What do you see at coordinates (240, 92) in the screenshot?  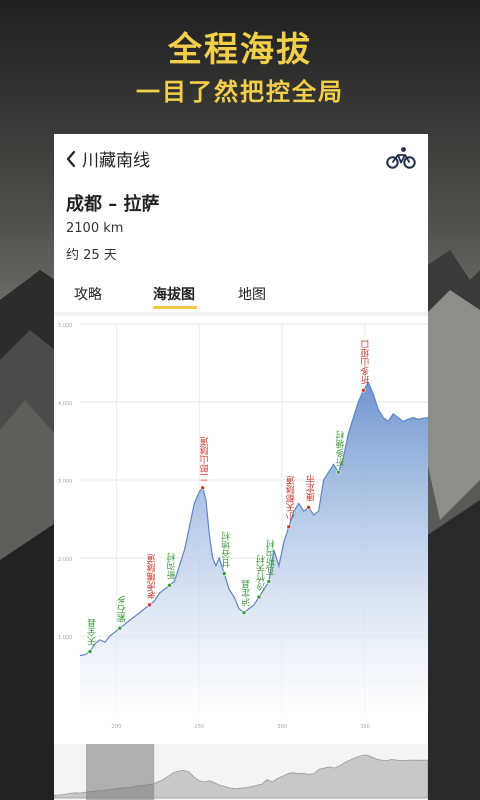 I see `promo-subtitle: 一目了然把控全局` at bounding box center [240, 92].